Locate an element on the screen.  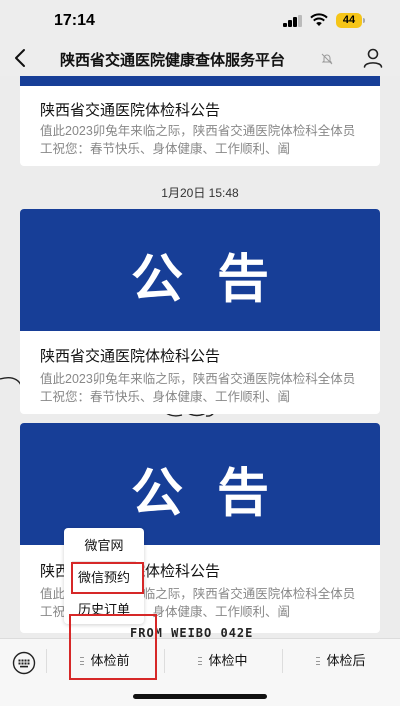
menu-label: 体检后 is located at coordinates (346, 660).